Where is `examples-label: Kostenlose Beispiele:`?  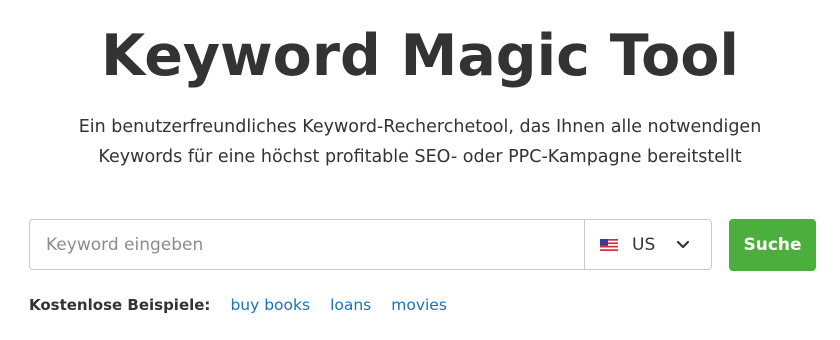 examples-label: Kostenlose Beispiele: is located at coordinates (120, 305).